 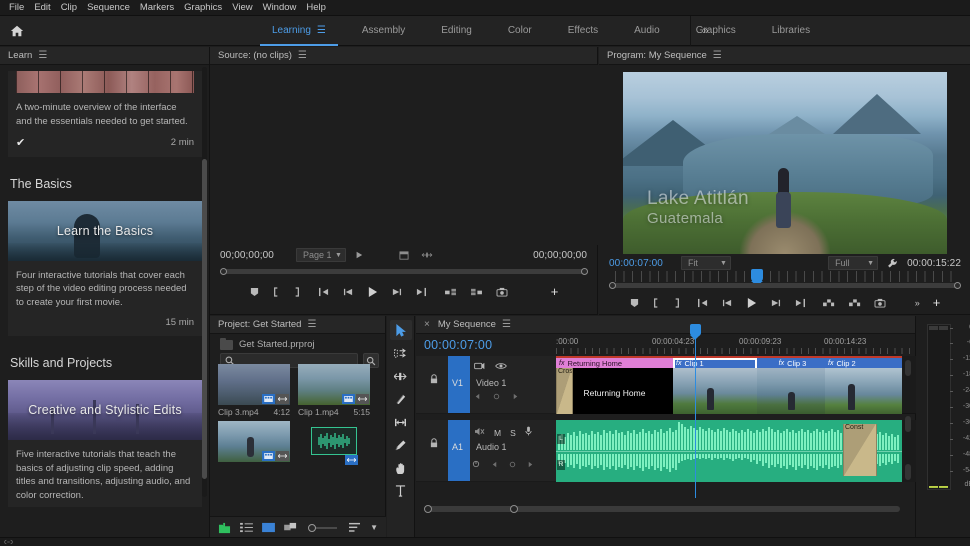 I want to click on close-icon: ×, so click(x=427, y=324).